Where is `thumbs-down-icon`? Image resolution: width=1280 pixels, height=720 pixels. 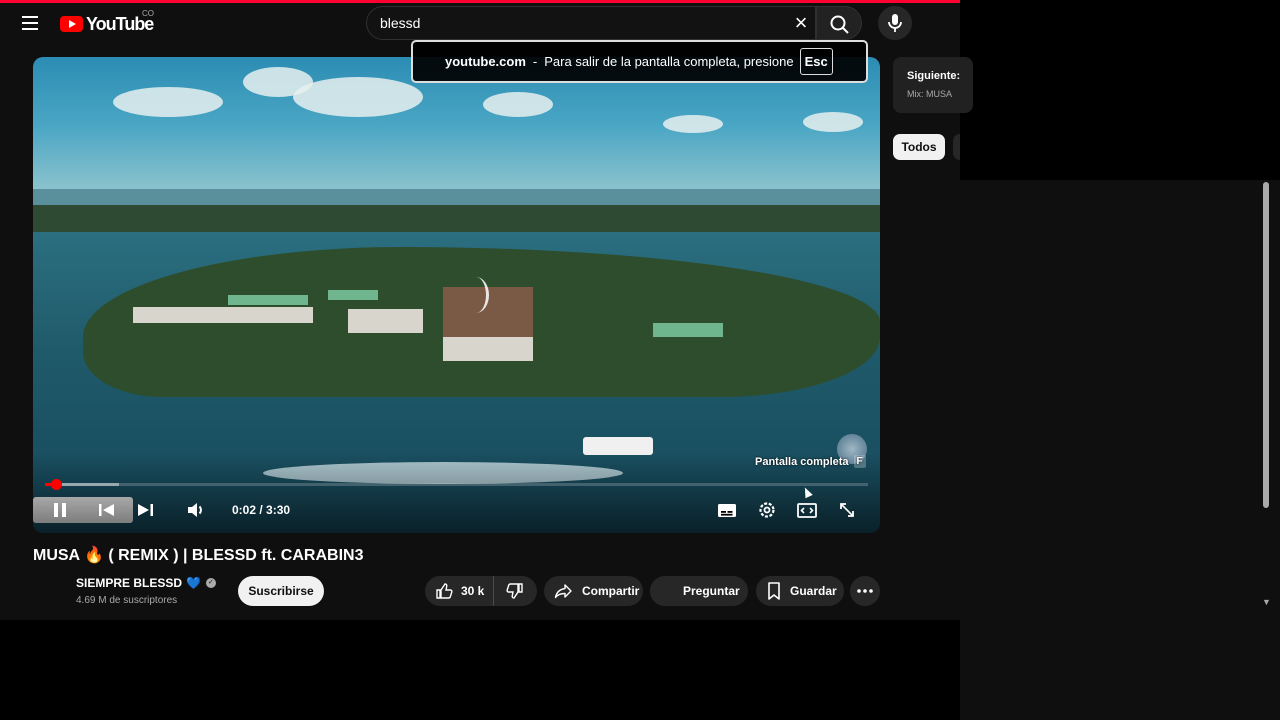
thumbs-down-icon is located at coordinates (514, 591).